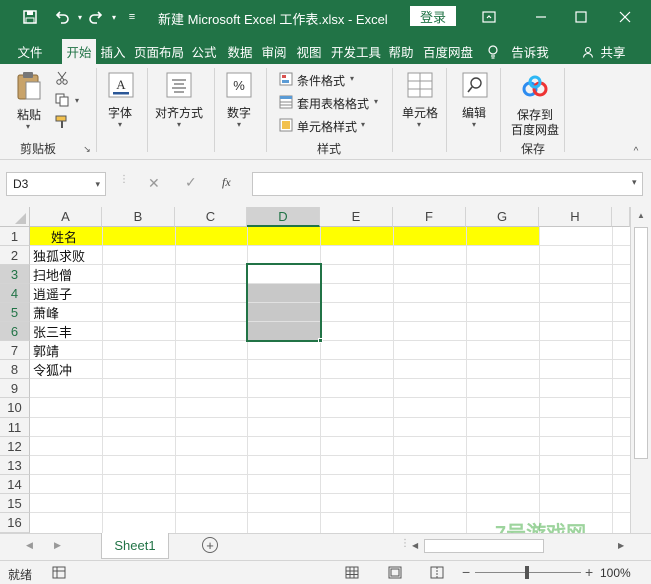 This screenshot has height=584, width=651. Describe the element at coordinates (15, 312) in the screenshot. I see `row-header-5: 5` at that location.